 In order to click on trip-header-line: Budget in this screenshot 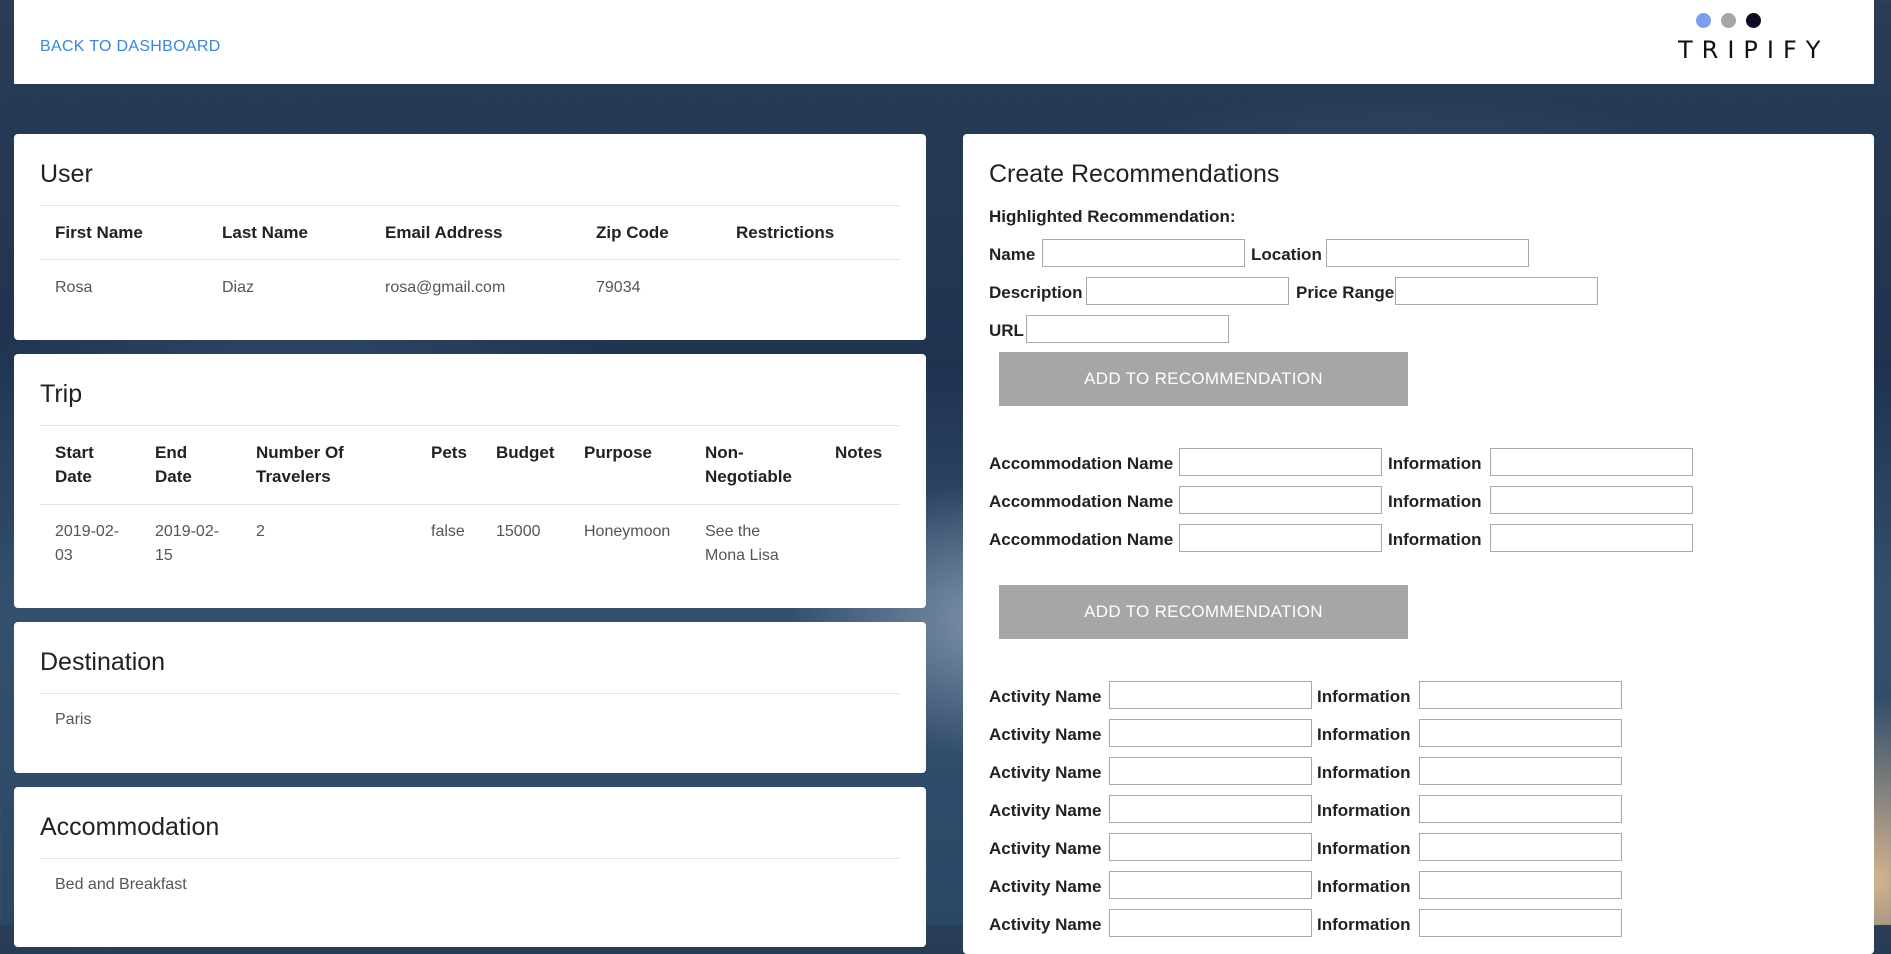, I will do `click(525, 452)`.